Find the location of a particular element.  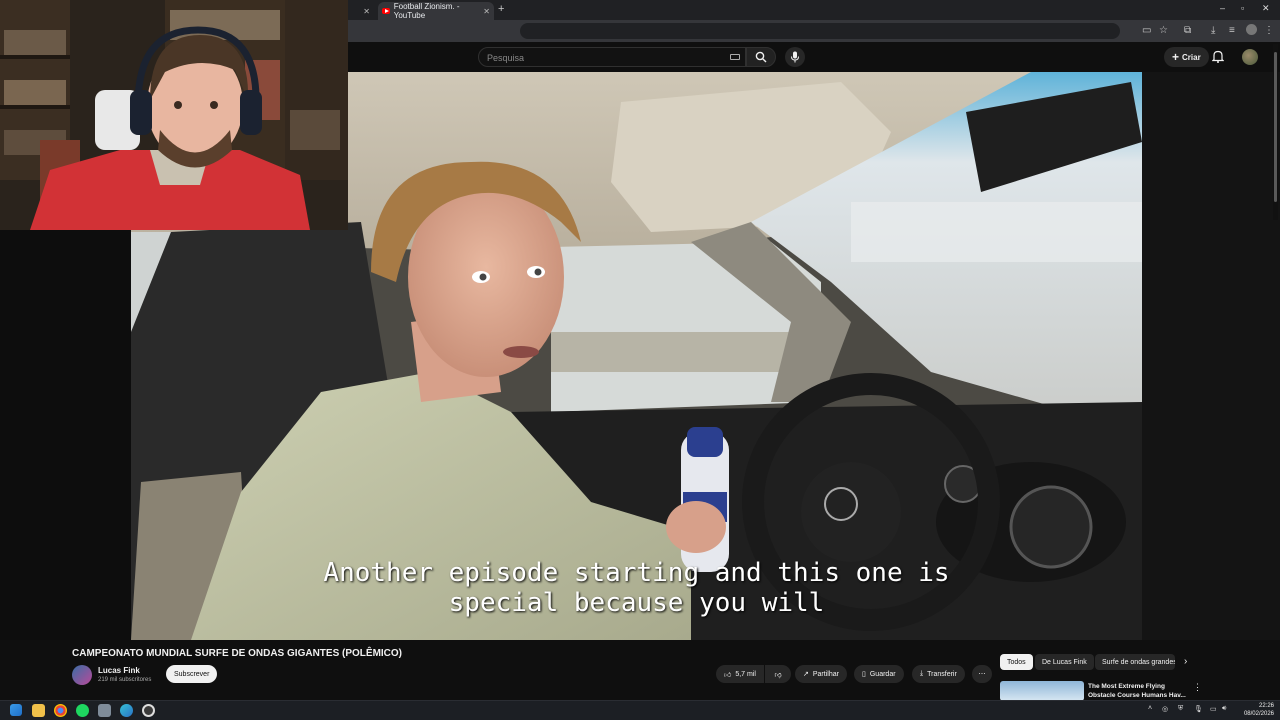

scrollbar-thumb is located at coordinates (1275, 127).